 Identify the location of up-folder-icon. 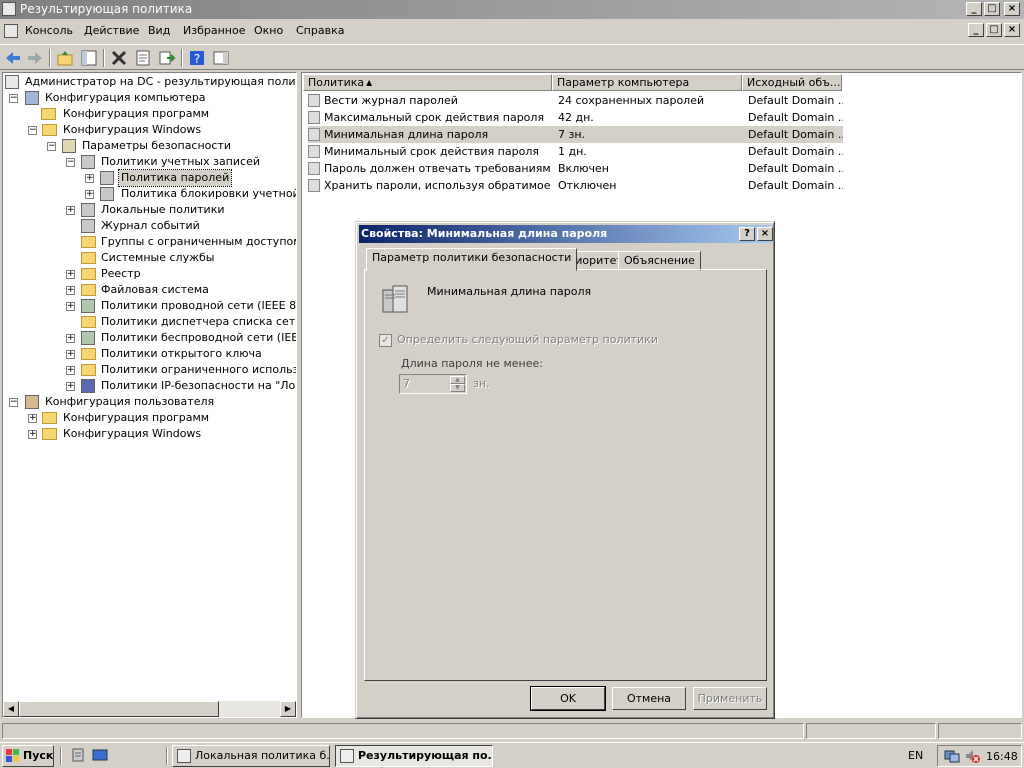
(65, 58).